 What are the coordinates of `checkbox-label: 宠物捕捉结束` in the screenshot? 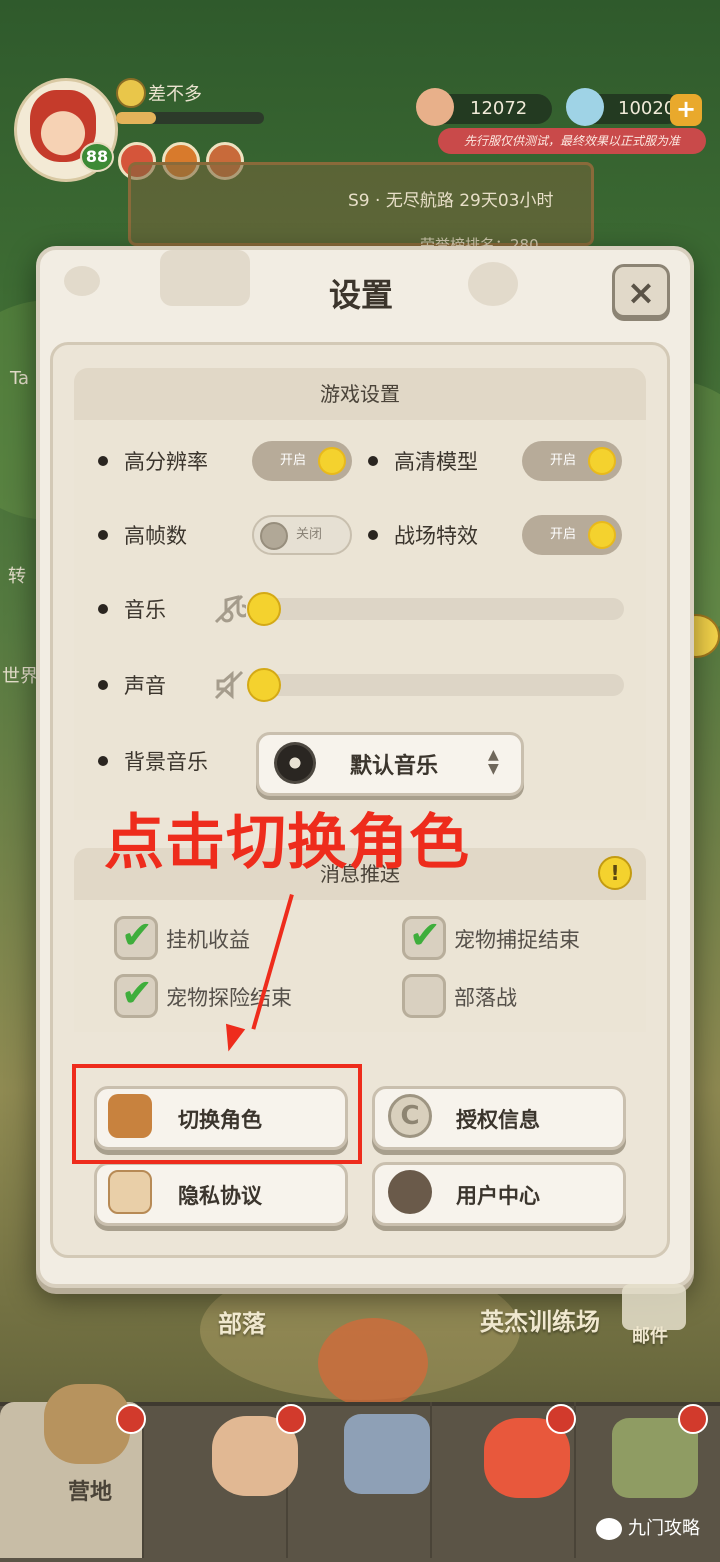 It's located at (517, 940).